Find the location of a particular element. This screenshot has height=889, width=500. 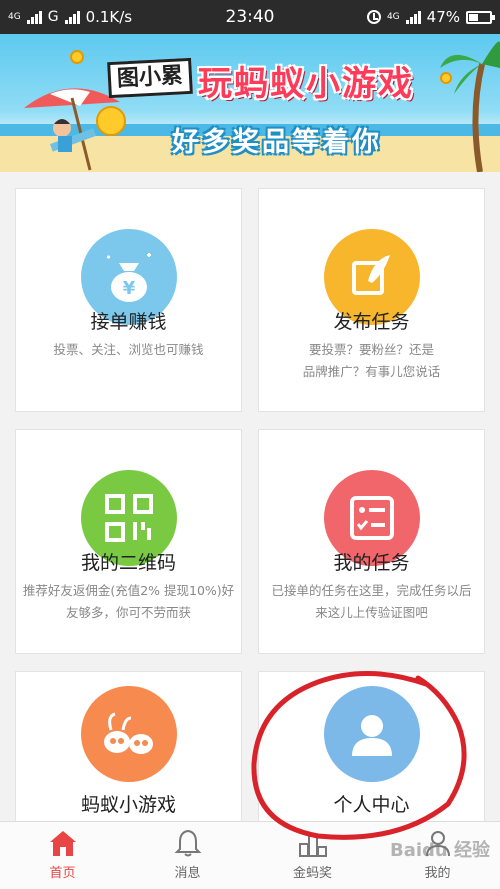

banner-heading: 图小累 玩蚂蚁小游戏 is located at coordinates (272, 80).